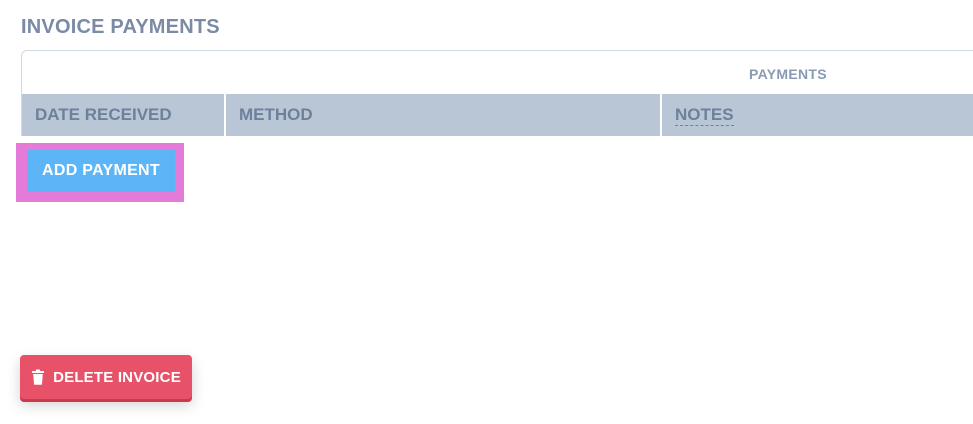 This screenshot has width=973, height=424. What do you see at coordinates (788, 74) in the screenshot?
I see `table-caption: PAYMENTS` at bounding box center [788, 74].